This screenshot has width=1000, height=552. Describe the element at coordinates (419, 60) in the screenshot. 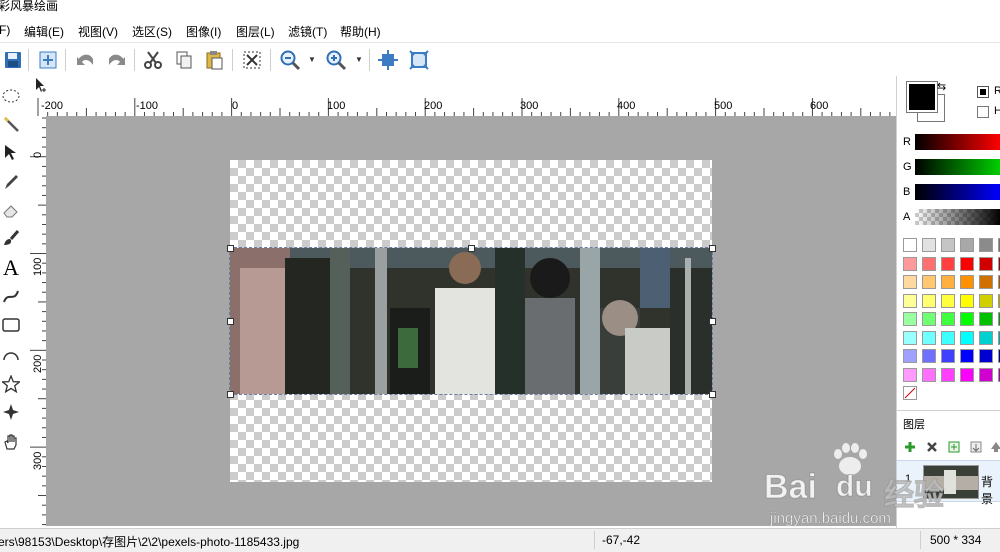

I see `actual-size-icon` at that location.